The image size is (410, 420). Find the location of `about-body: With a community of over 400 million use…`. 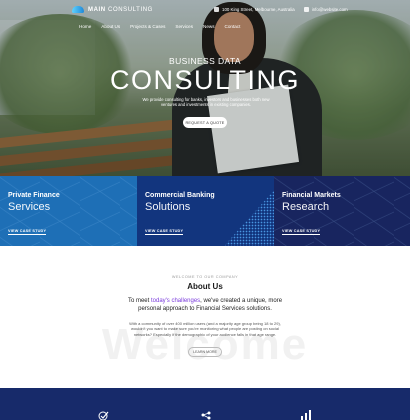

about-body: With a community of over 400 million use… is located at coordinates (205, 329).